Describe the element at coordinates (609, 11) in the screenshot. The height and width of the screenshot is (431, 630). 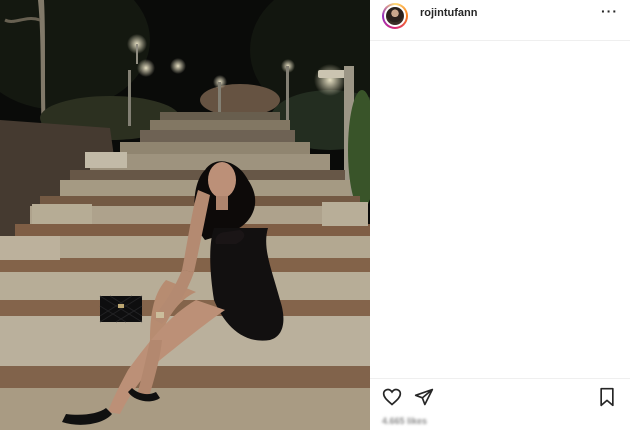
I see `more-options-icon: ···` at that location.